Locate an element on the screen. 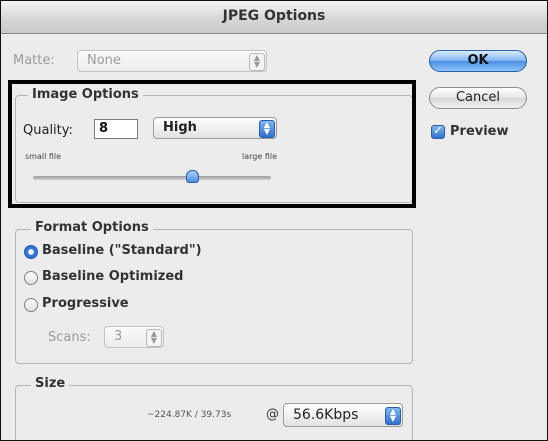  speed-select: 56.6Kbps ▲ ▼ is located at coordinates (343, 415).